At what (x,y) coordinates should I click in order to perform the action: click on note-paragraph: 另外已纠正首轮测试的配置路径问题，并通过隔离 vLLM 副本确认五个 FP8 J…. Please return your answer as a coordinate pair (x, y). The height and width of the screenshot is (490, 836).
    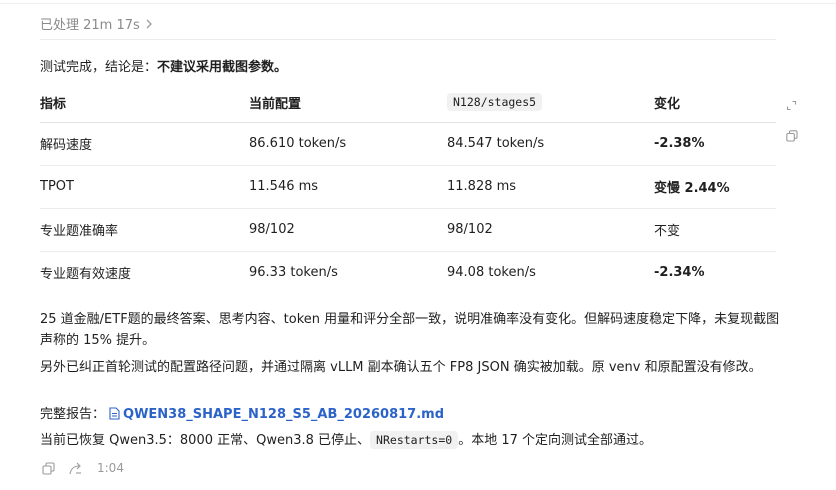
    Looking at the image, I should click on (401, 367).